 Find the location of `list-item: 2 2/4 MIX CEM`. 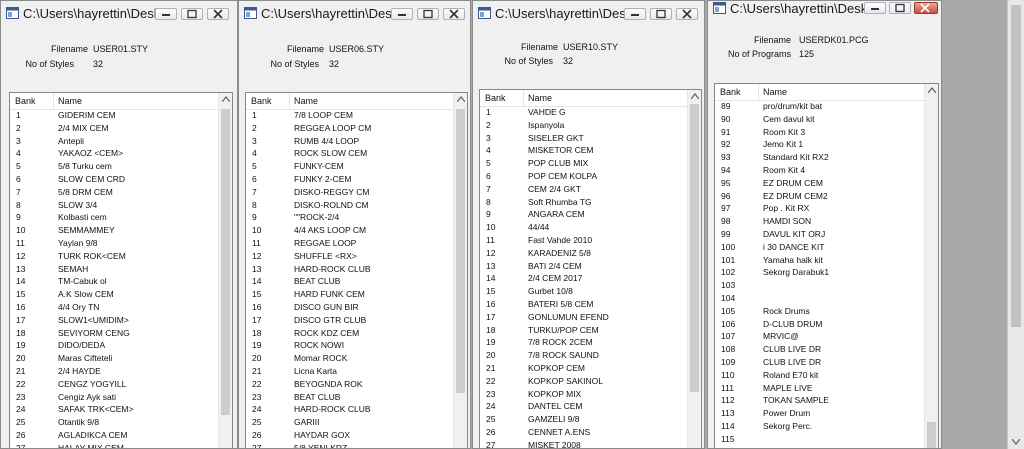

list-item: 2 2/4 MIX CEM is located at coordinates (114, 128).